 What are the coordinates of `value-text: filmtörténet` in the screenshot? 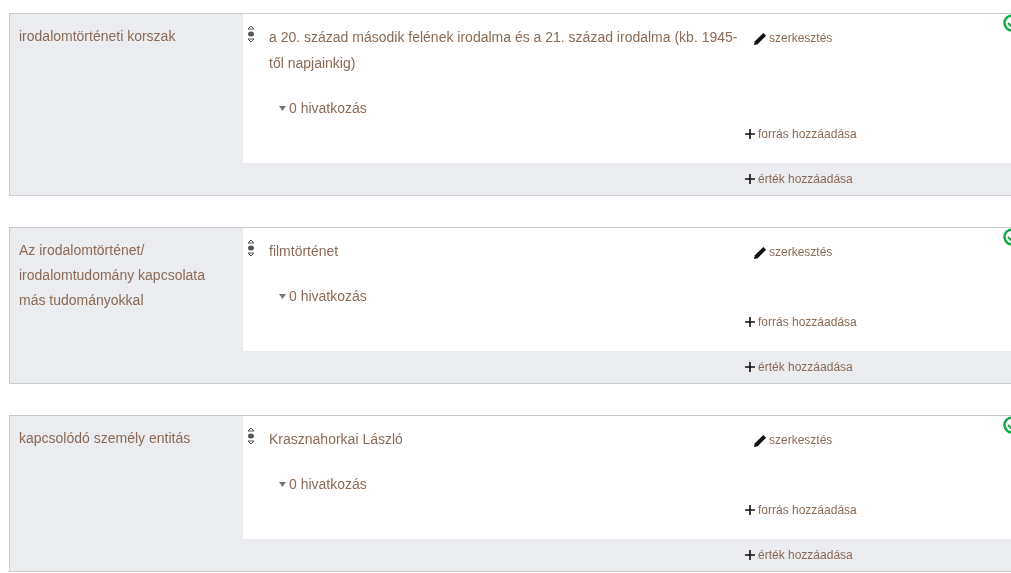 It's located at (304, 251).